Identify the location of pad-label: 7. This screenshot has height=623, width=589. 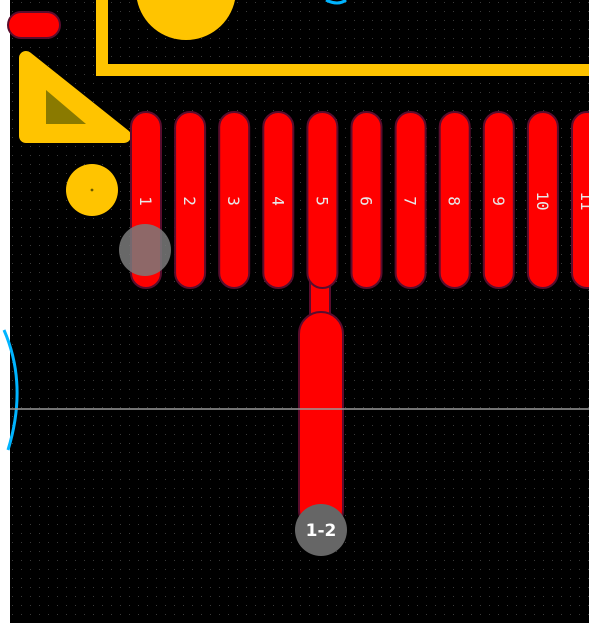
(410, 201).